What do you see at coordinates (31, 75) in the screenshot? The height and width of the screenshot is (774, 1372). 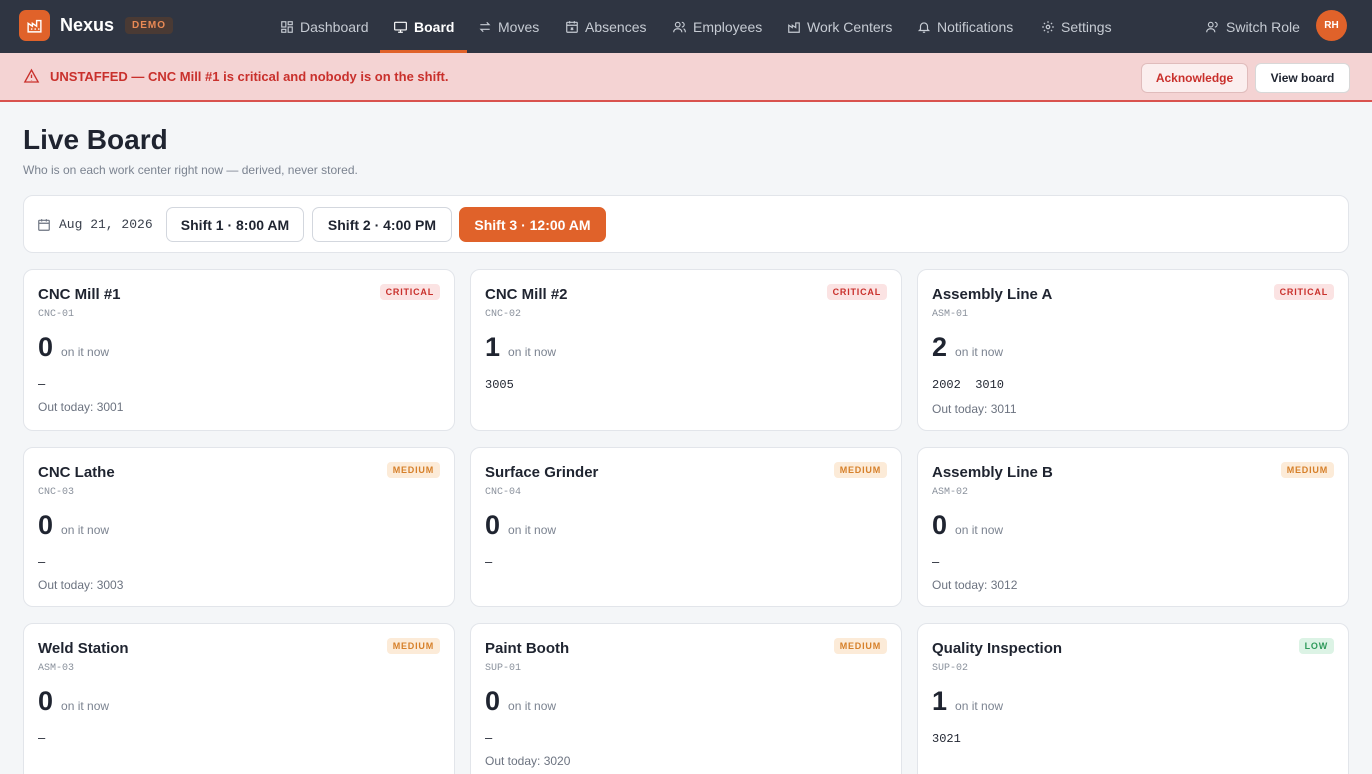 I see `warning-icon` at bounding box center [31, 75].